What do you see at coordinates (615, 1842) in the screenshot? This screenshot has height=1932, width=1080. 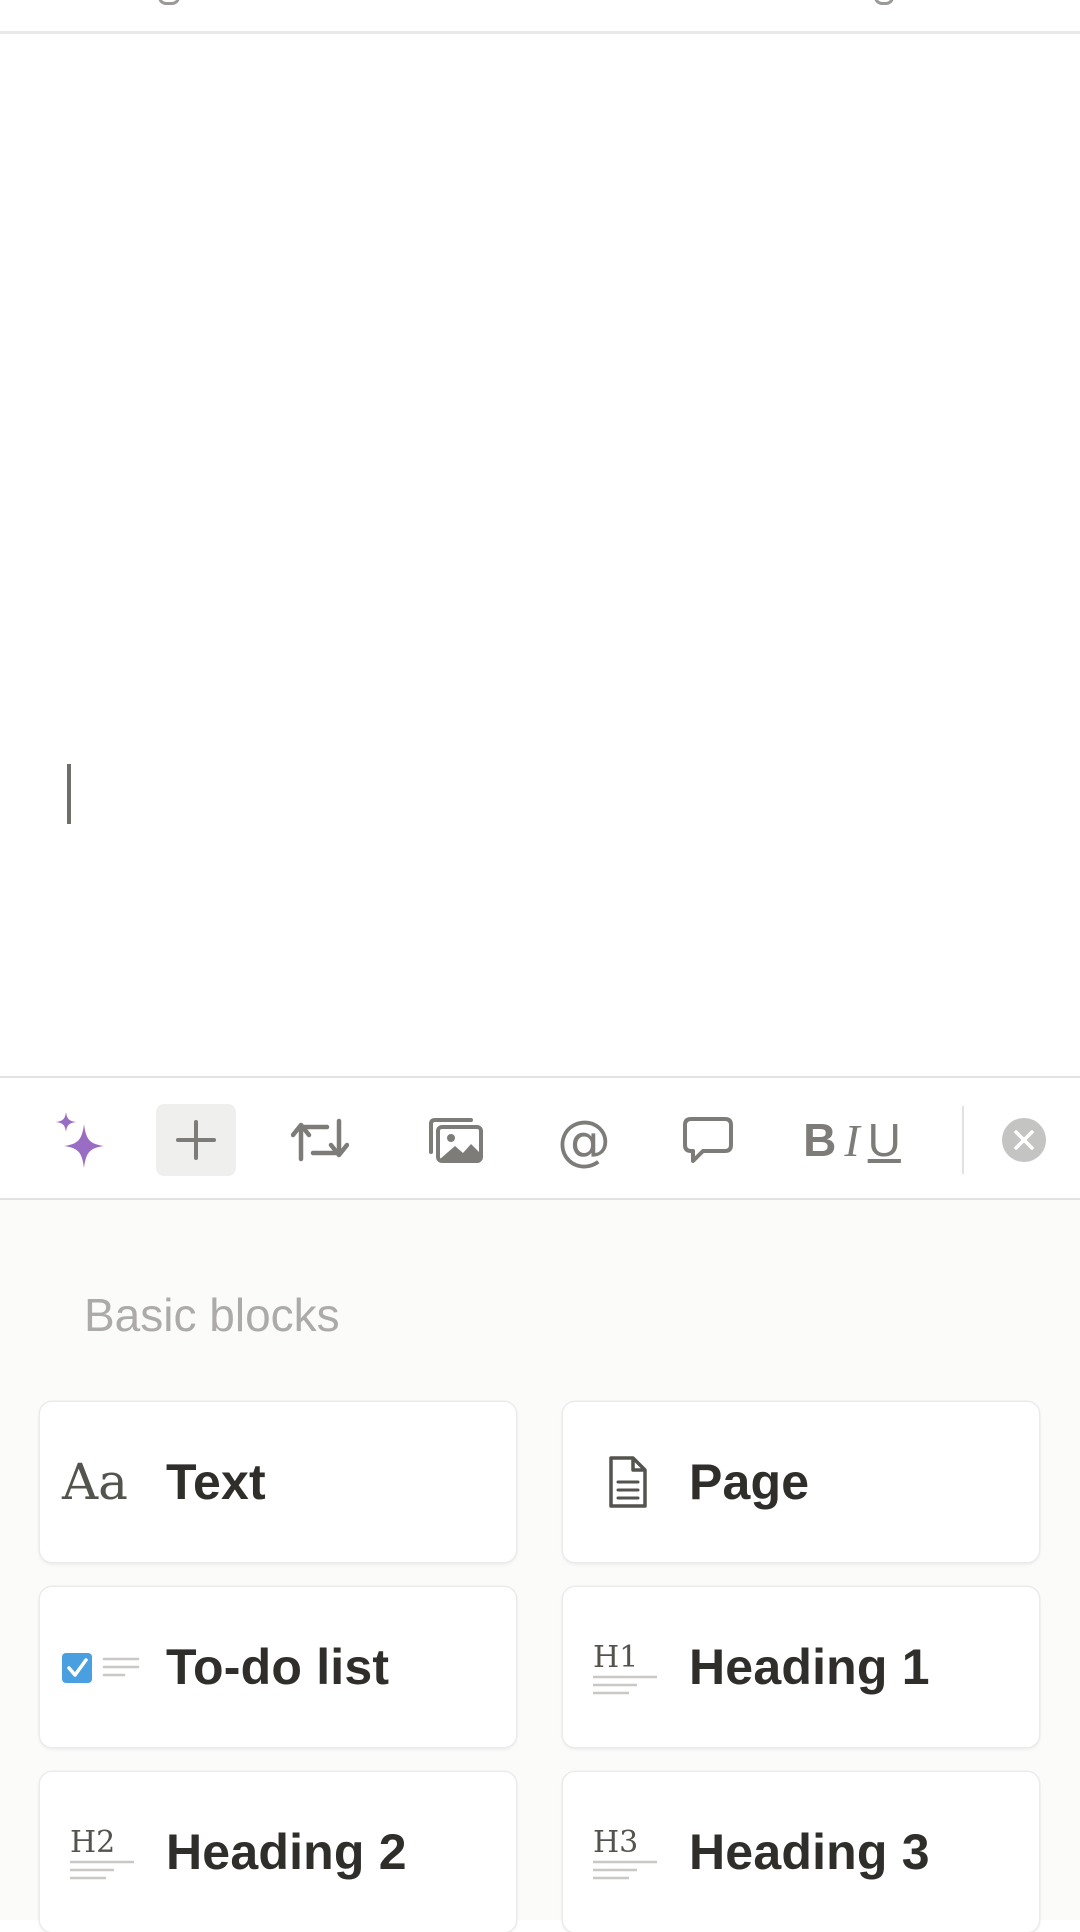 I see `heading-icon-text: H3` at bounding box center [615, 1842].